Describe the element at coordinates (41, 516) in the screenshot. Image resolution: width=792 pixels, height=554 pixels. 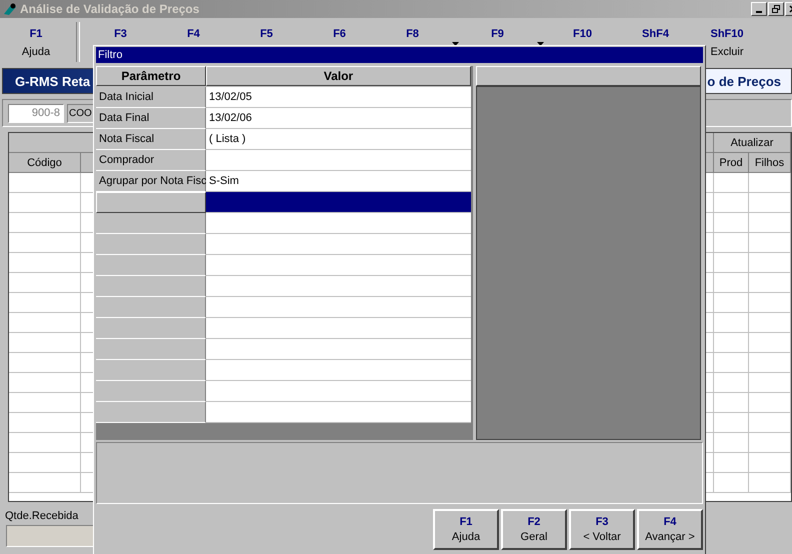
I see `field-label: Qtde.Recebida` at that location.